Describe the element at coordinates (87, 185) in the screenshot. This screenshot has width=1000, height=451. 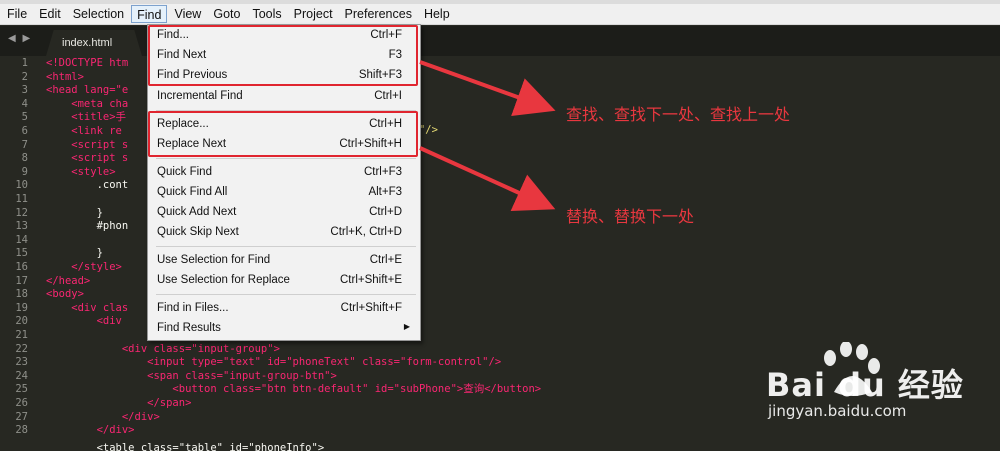
I see `code-line: .cont` at that location.